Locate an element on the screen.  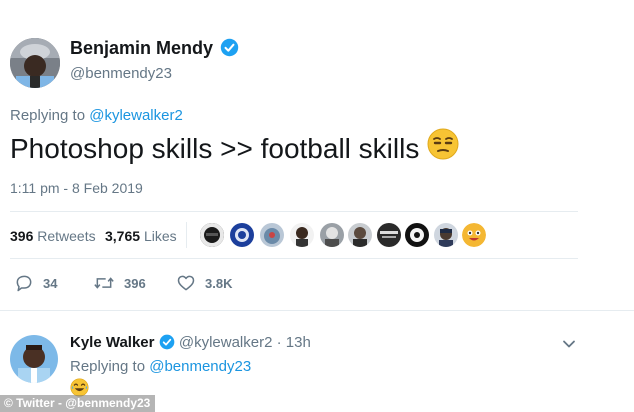
image-credit-text: © Twitter - @benmendy23 is located at coordinates (77, 403).